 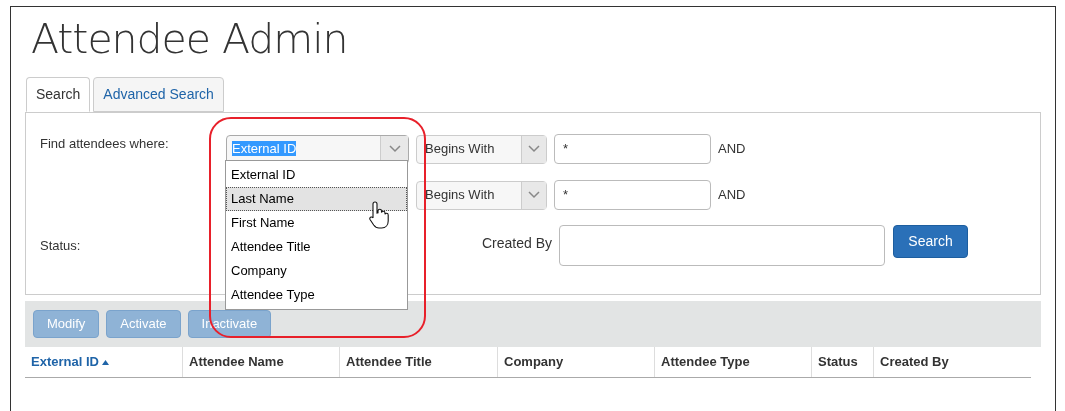 I want to click on dropdown-option: Attendee Title, so click(x=316, y=247).